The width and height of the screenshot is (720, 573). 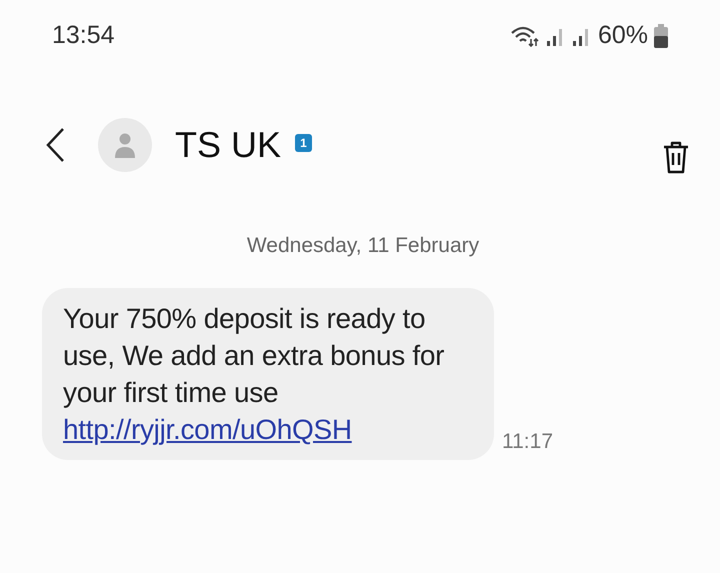 What do you see at coordinates (623, 36) in the screenshot?
I see `battery-percentage: 60%` at bounding box center [623, 36].